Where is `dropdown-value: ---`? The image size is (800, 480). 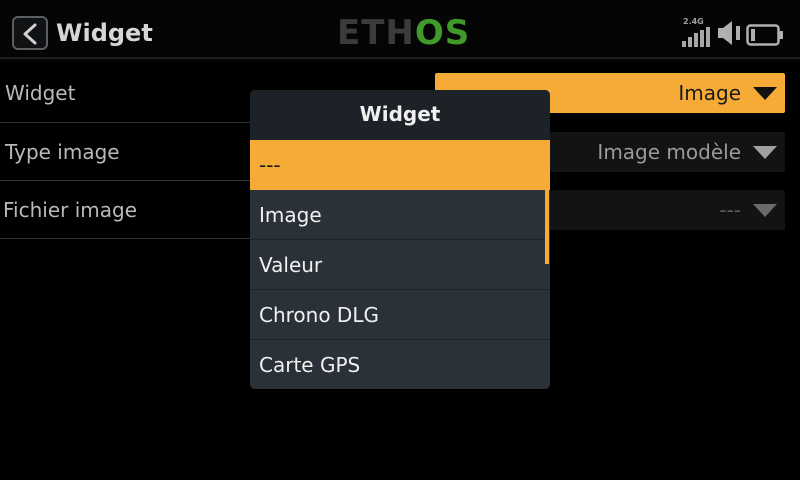 dropdown-value: --- is located at coordinates (730, 210).